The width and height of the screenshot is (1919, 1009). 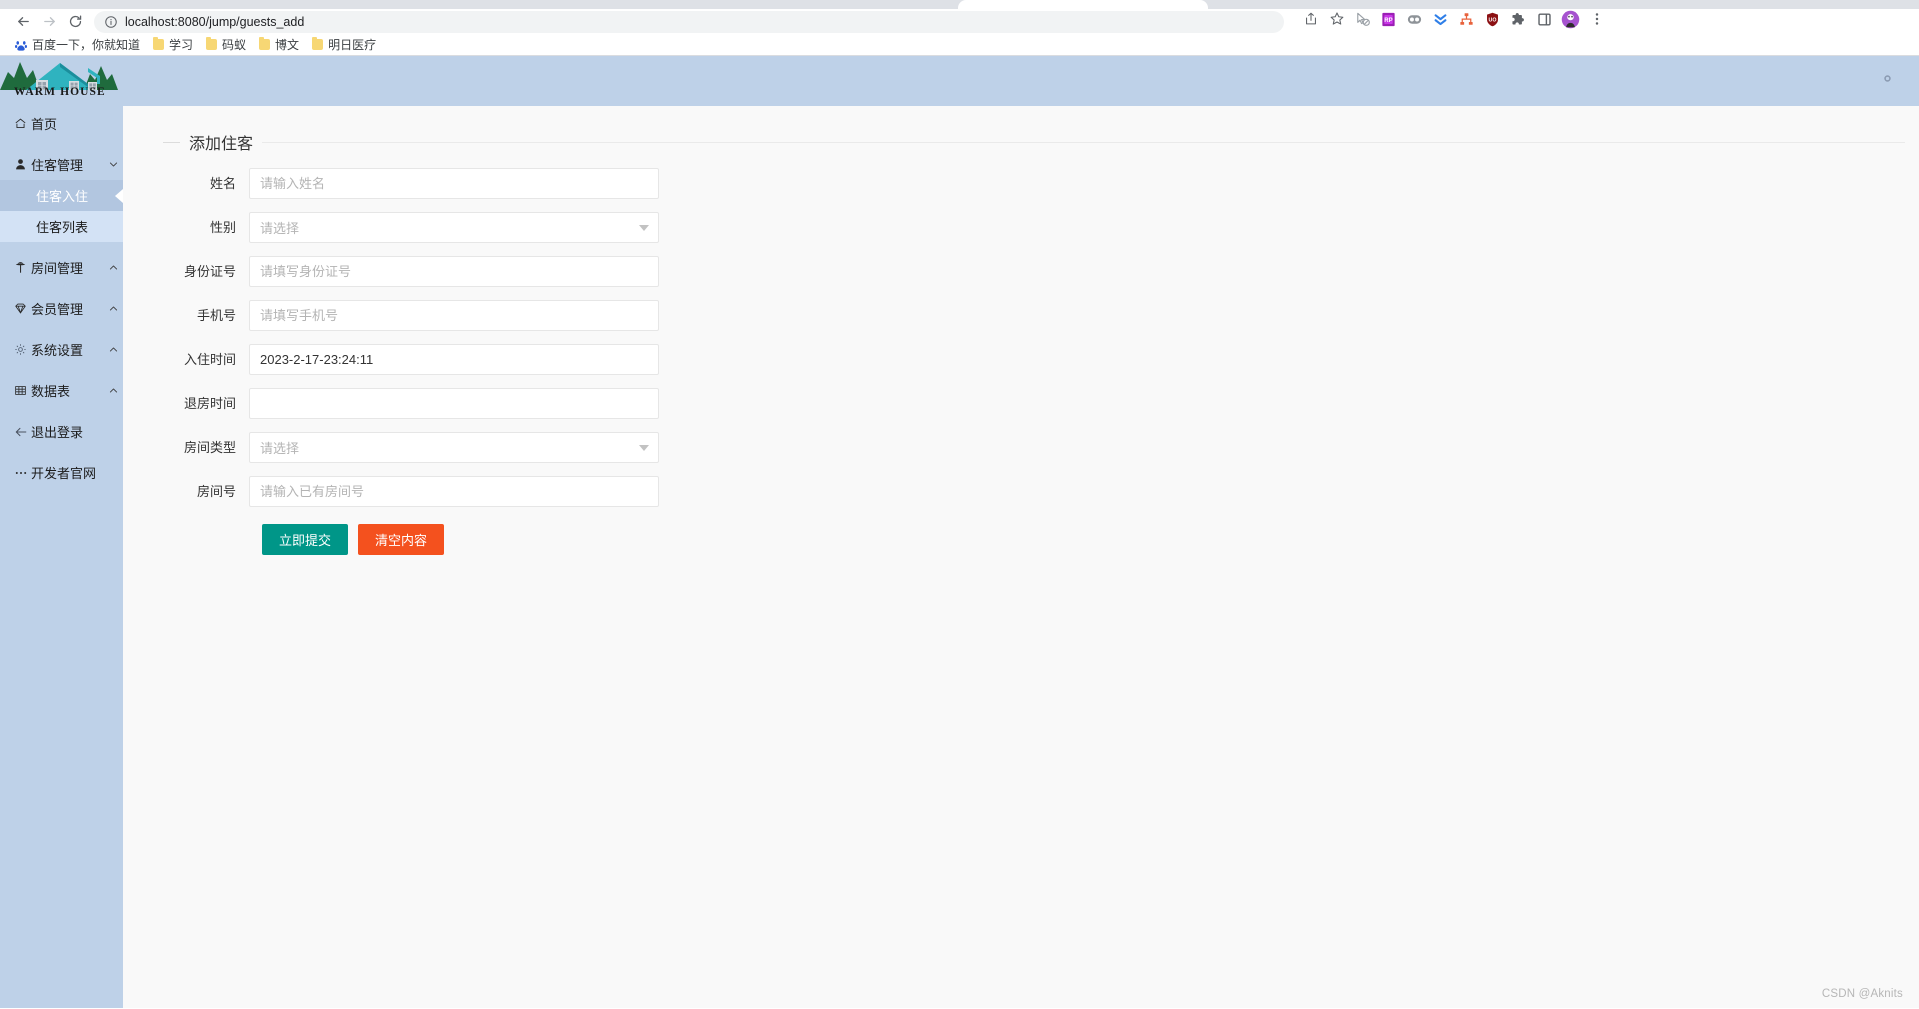 What do you see at coordinates (61, 349) in the screenshot?
I see `sidebar-item-system-settings: 系统设置` at bounding box center [61, 349].